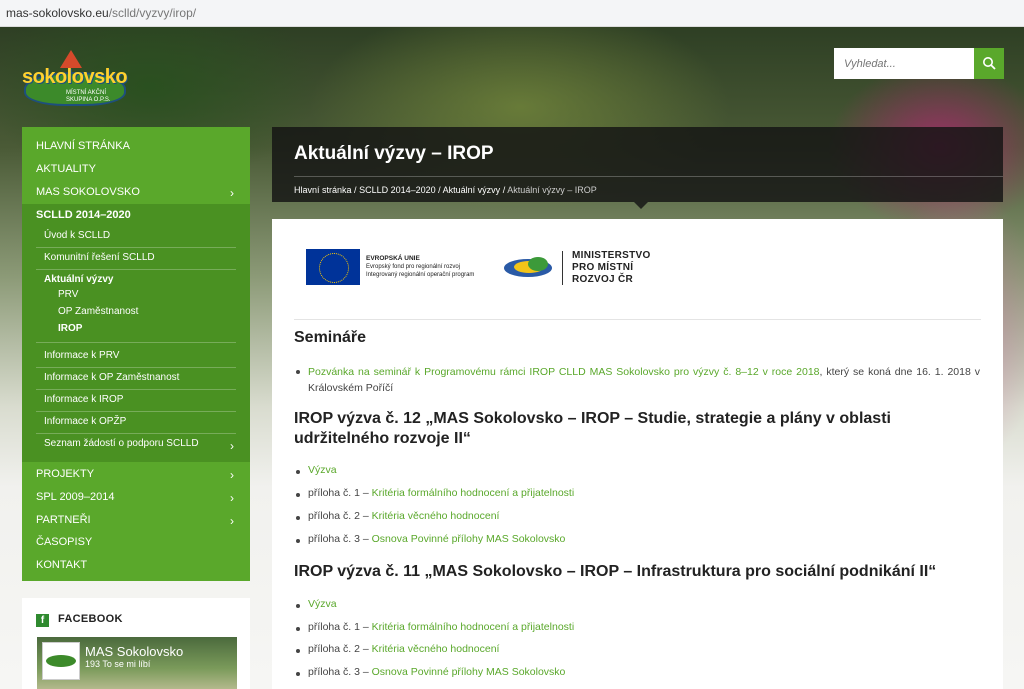  What do you see at coordinates (641, 205) in the screenshot?
I see `header-notch` at bounding box center [641, 205].